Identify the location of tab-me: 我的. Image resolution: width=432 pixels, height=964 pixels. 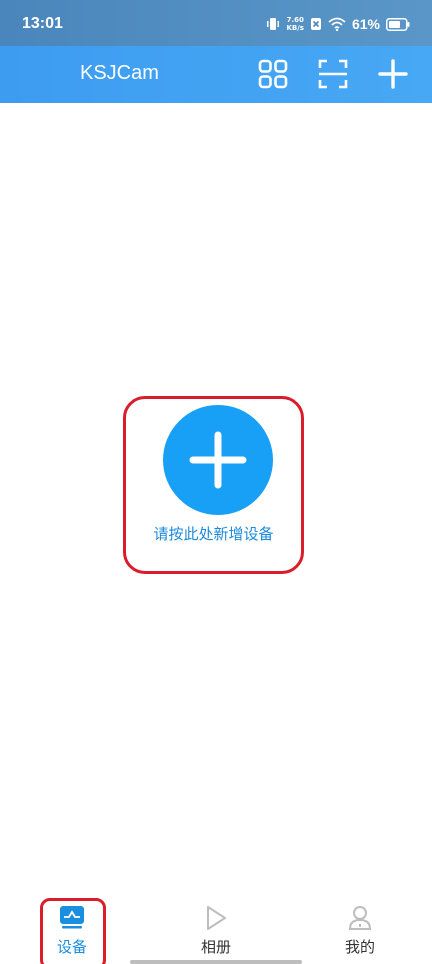
(360, 927).